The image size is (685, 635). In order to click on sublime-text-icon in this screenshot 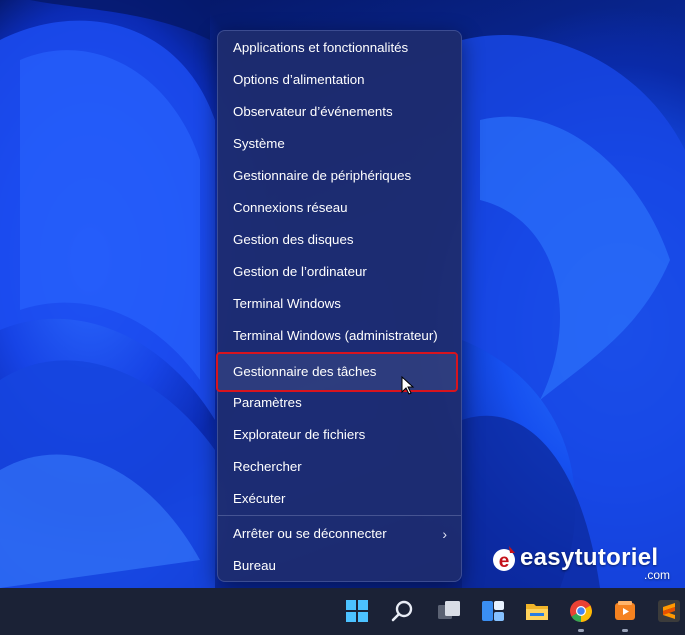, I will do `click(669, 611)`.